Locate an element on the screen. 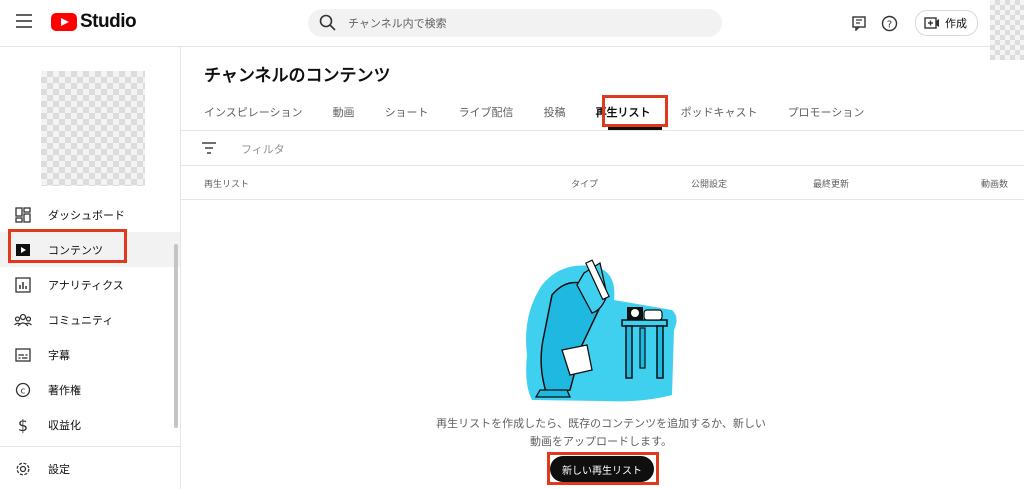  sidebar-item-copyright: c 著作権 is located at coordinates (90, 389).